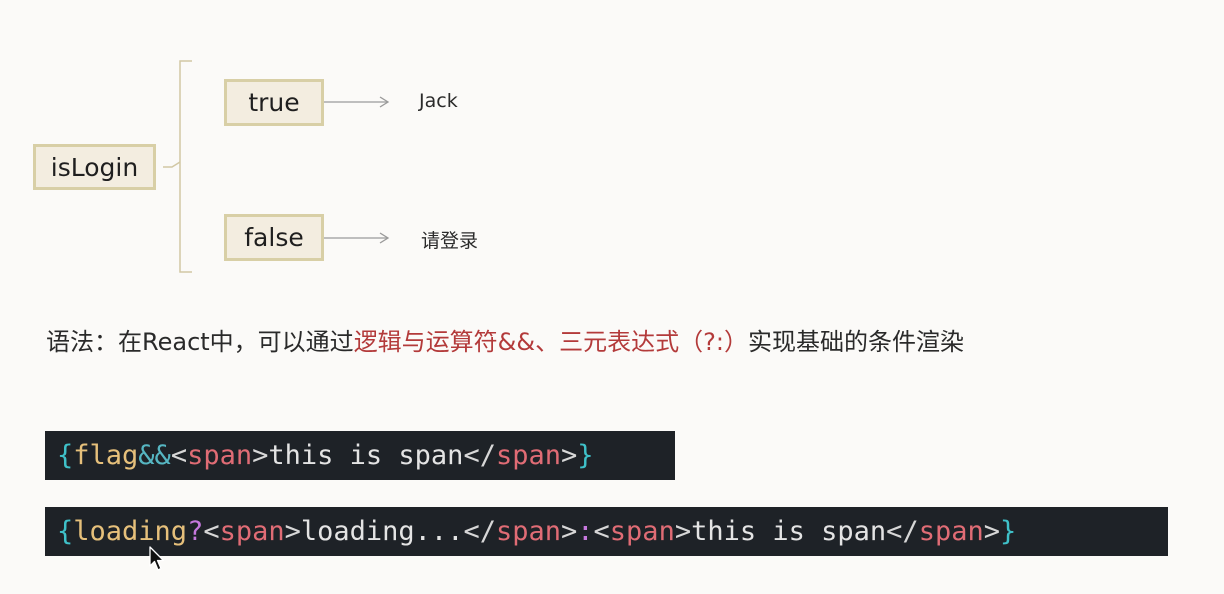 Image resolution: width=1224 pixels, height=594 pixels. I want to click on islogin-box: isLogin, so click(94, 167).